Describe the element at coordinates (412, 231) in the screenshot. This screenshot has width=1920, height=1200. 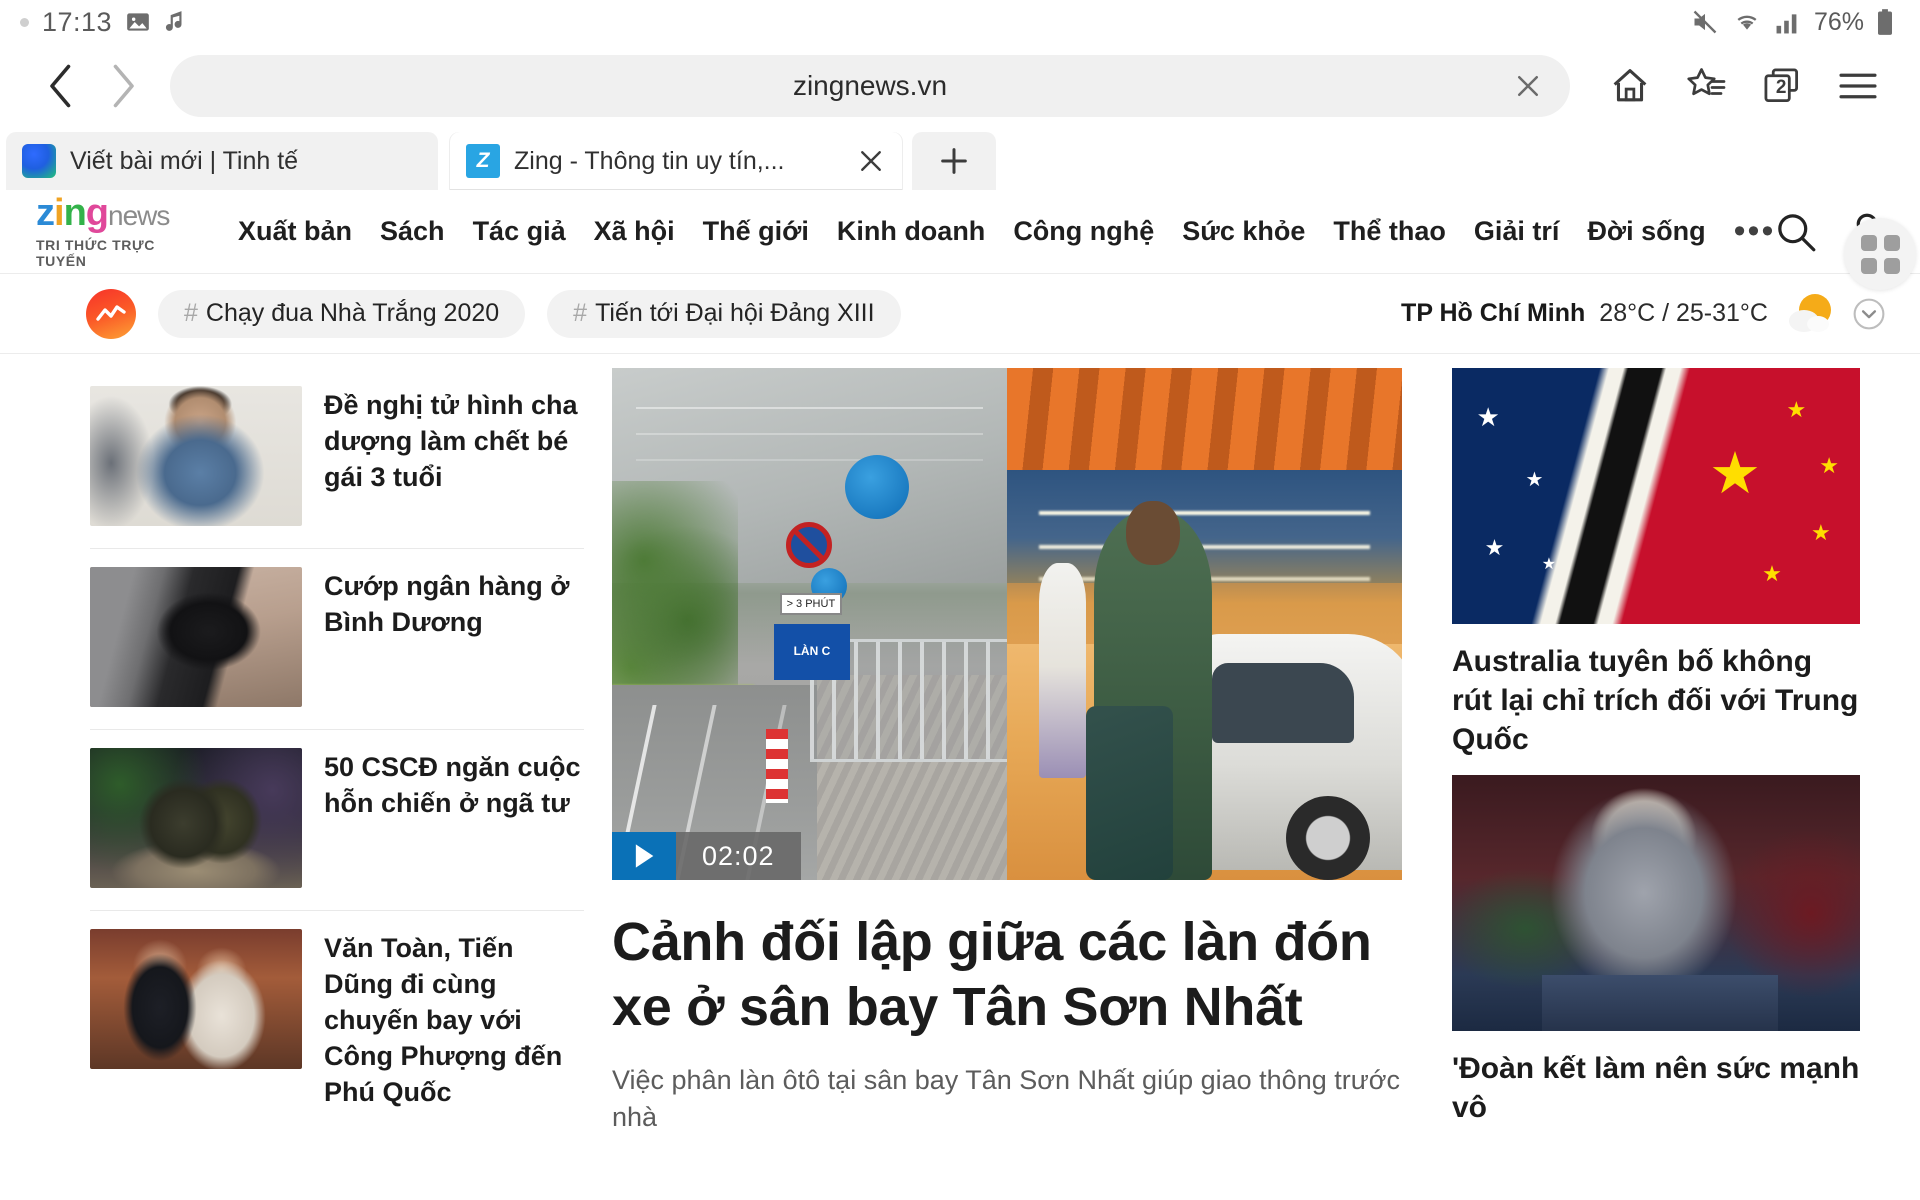
I see `nav-item-sach: Sách` at that location.